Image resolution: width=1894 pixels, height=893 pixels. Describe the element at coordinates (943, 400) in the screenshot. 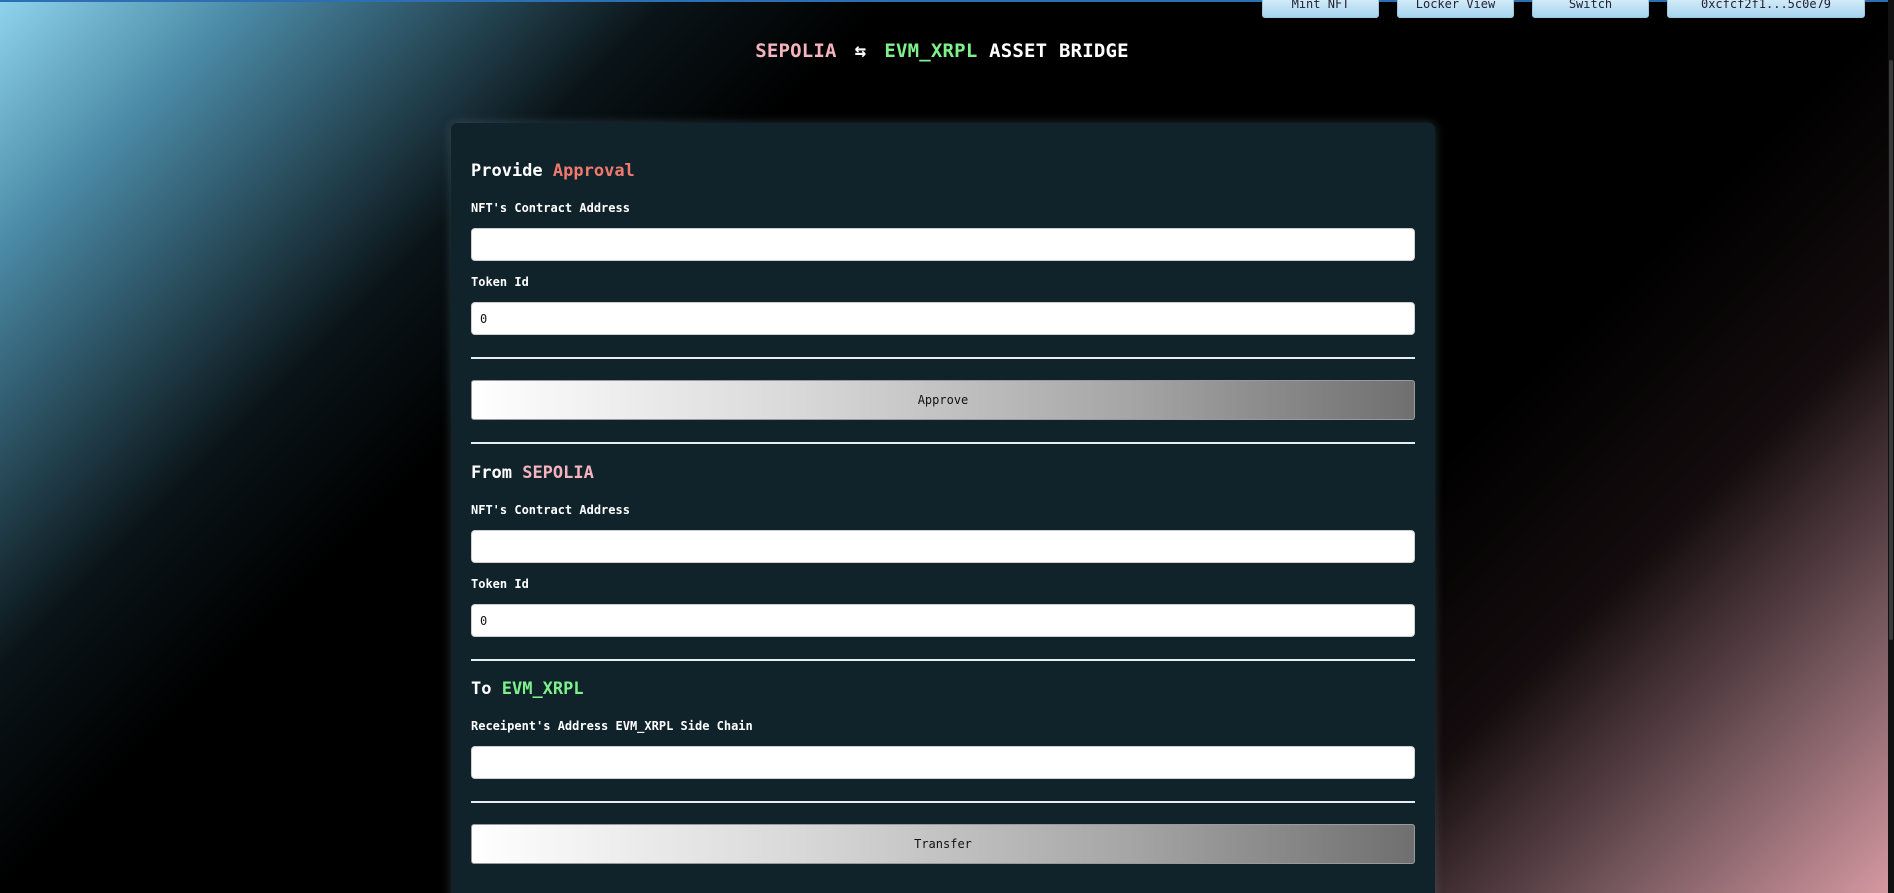

I see `approve-button: Approve` at that location.